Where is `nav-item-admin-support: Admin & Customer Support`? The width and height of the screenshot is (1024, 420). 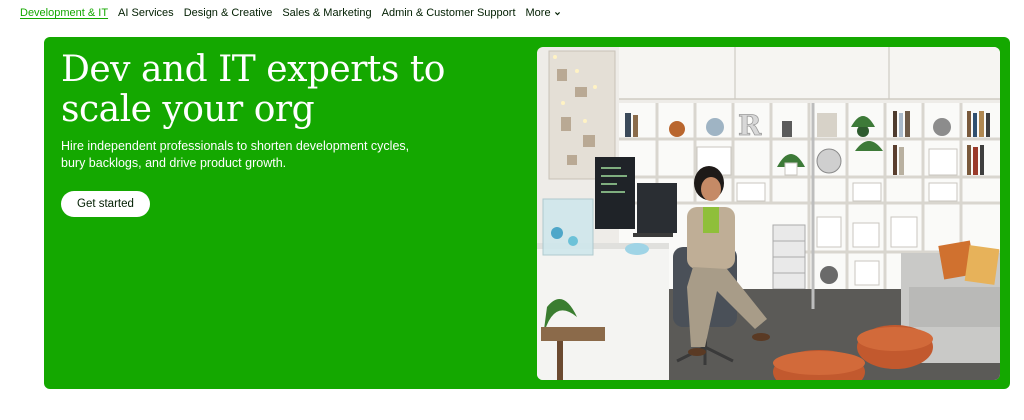
nav-item-admin-support: Admin & Customer Support is located at coordinates (449, 13).